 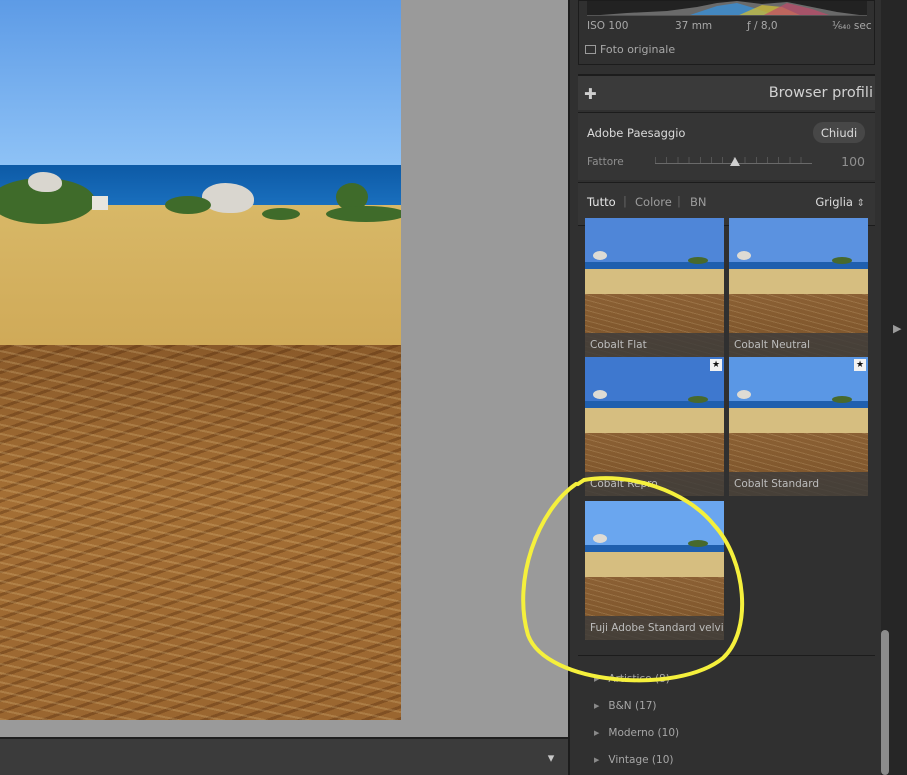 I want to click on focal-length-readout: 37 mm, so click(x=694, y=26).